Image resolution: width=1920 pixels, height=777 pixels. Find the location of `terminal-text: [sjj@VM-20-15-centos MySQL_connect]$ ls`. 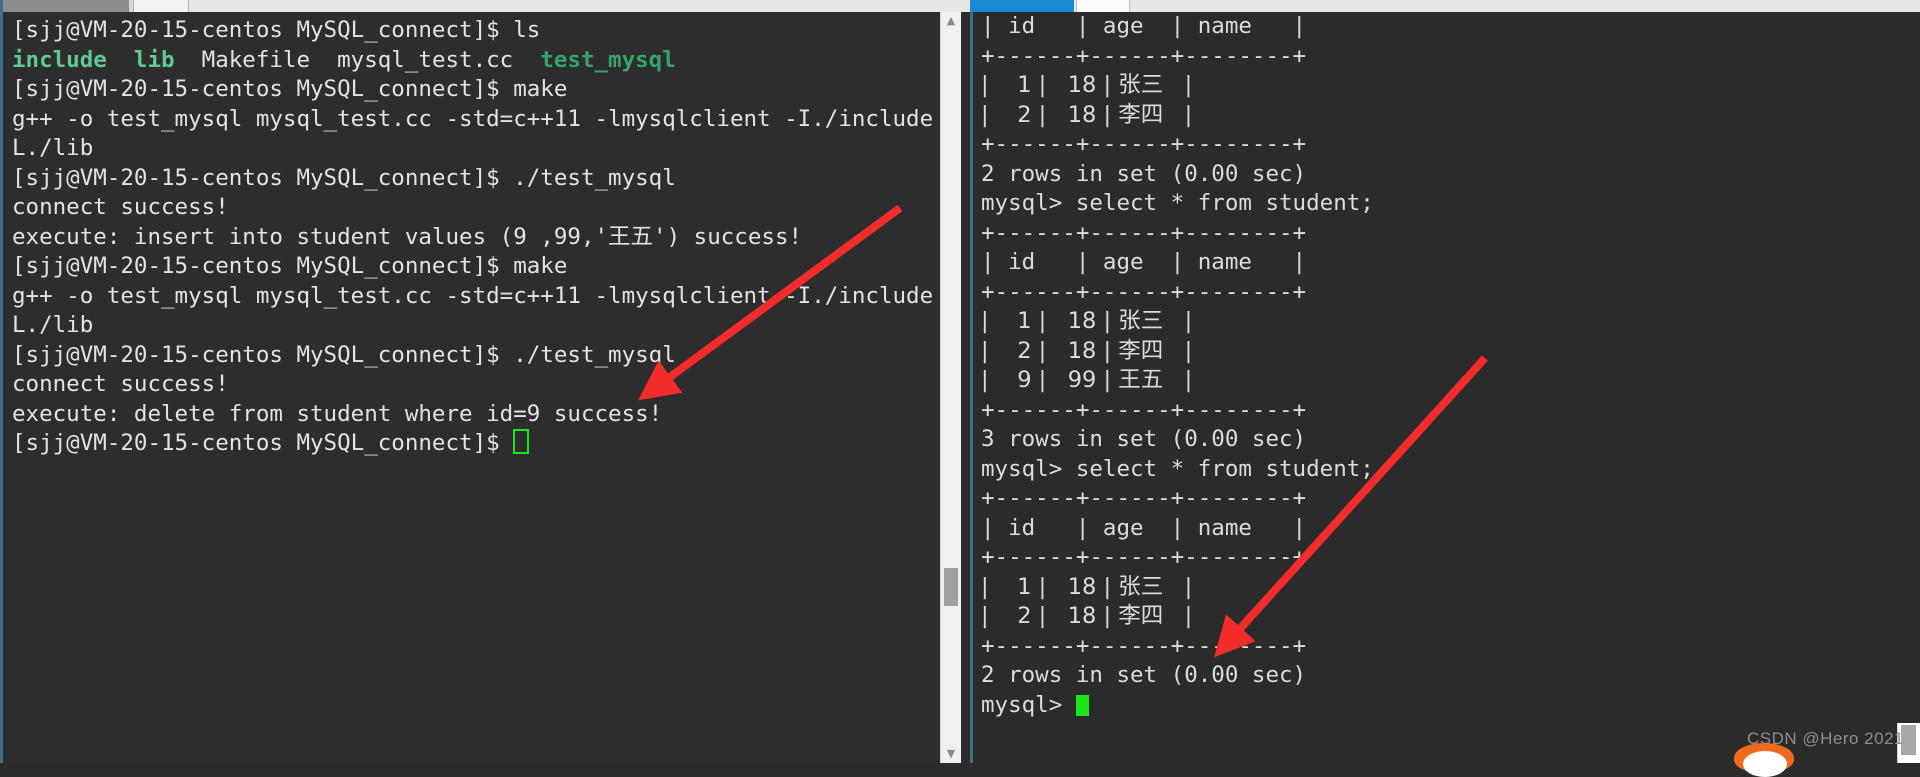

terminal-text: [sjj@VM-20-15-centos MySQL_connect]$ ls is located at coordinates (276, 30).